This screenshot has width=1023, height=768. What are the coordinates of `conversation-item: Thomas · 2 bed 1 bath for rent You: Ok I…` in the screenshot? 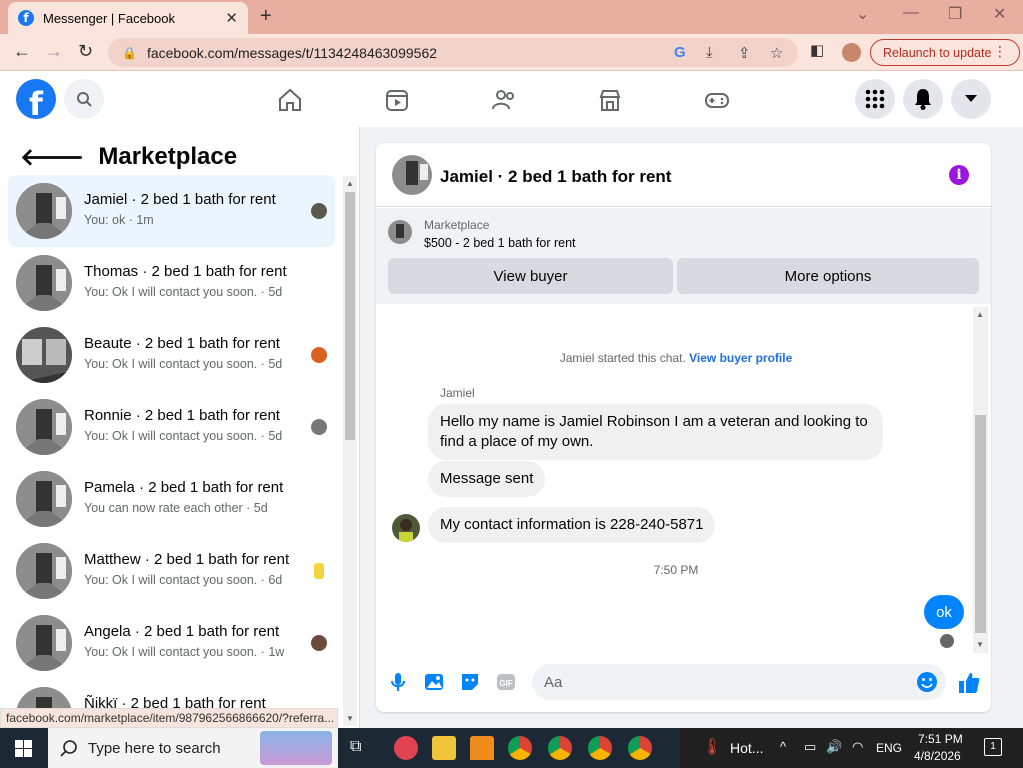 It's located at (171, 283).